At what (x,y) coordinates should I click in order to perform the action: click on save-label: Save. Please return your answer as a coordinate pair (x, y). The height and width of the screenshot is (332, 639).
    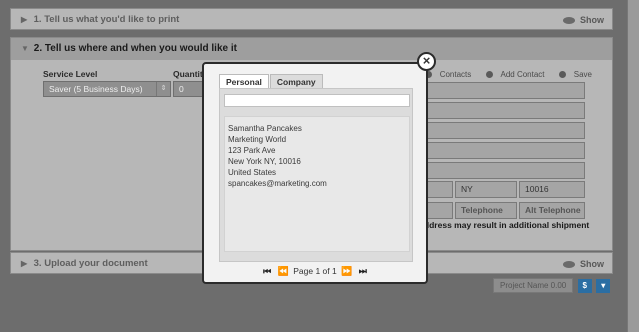
    Looking at the image, I should click on (582, 74).